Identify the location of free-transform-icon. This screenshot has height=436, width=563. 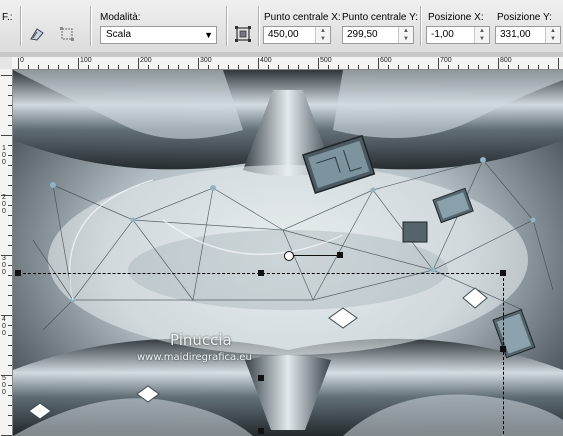
(67, 34).